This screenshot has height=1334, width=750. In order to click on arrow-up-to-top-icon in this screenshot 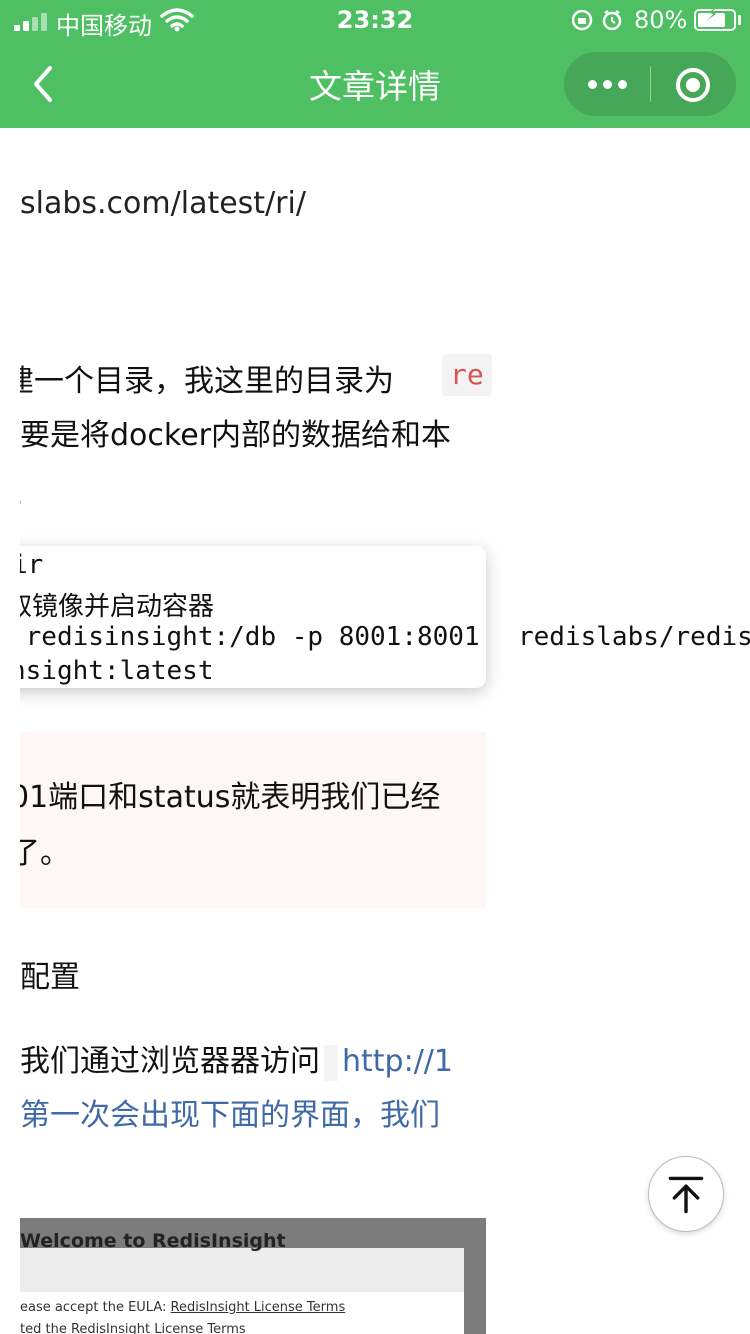, I will do `click(686, 1195)`.